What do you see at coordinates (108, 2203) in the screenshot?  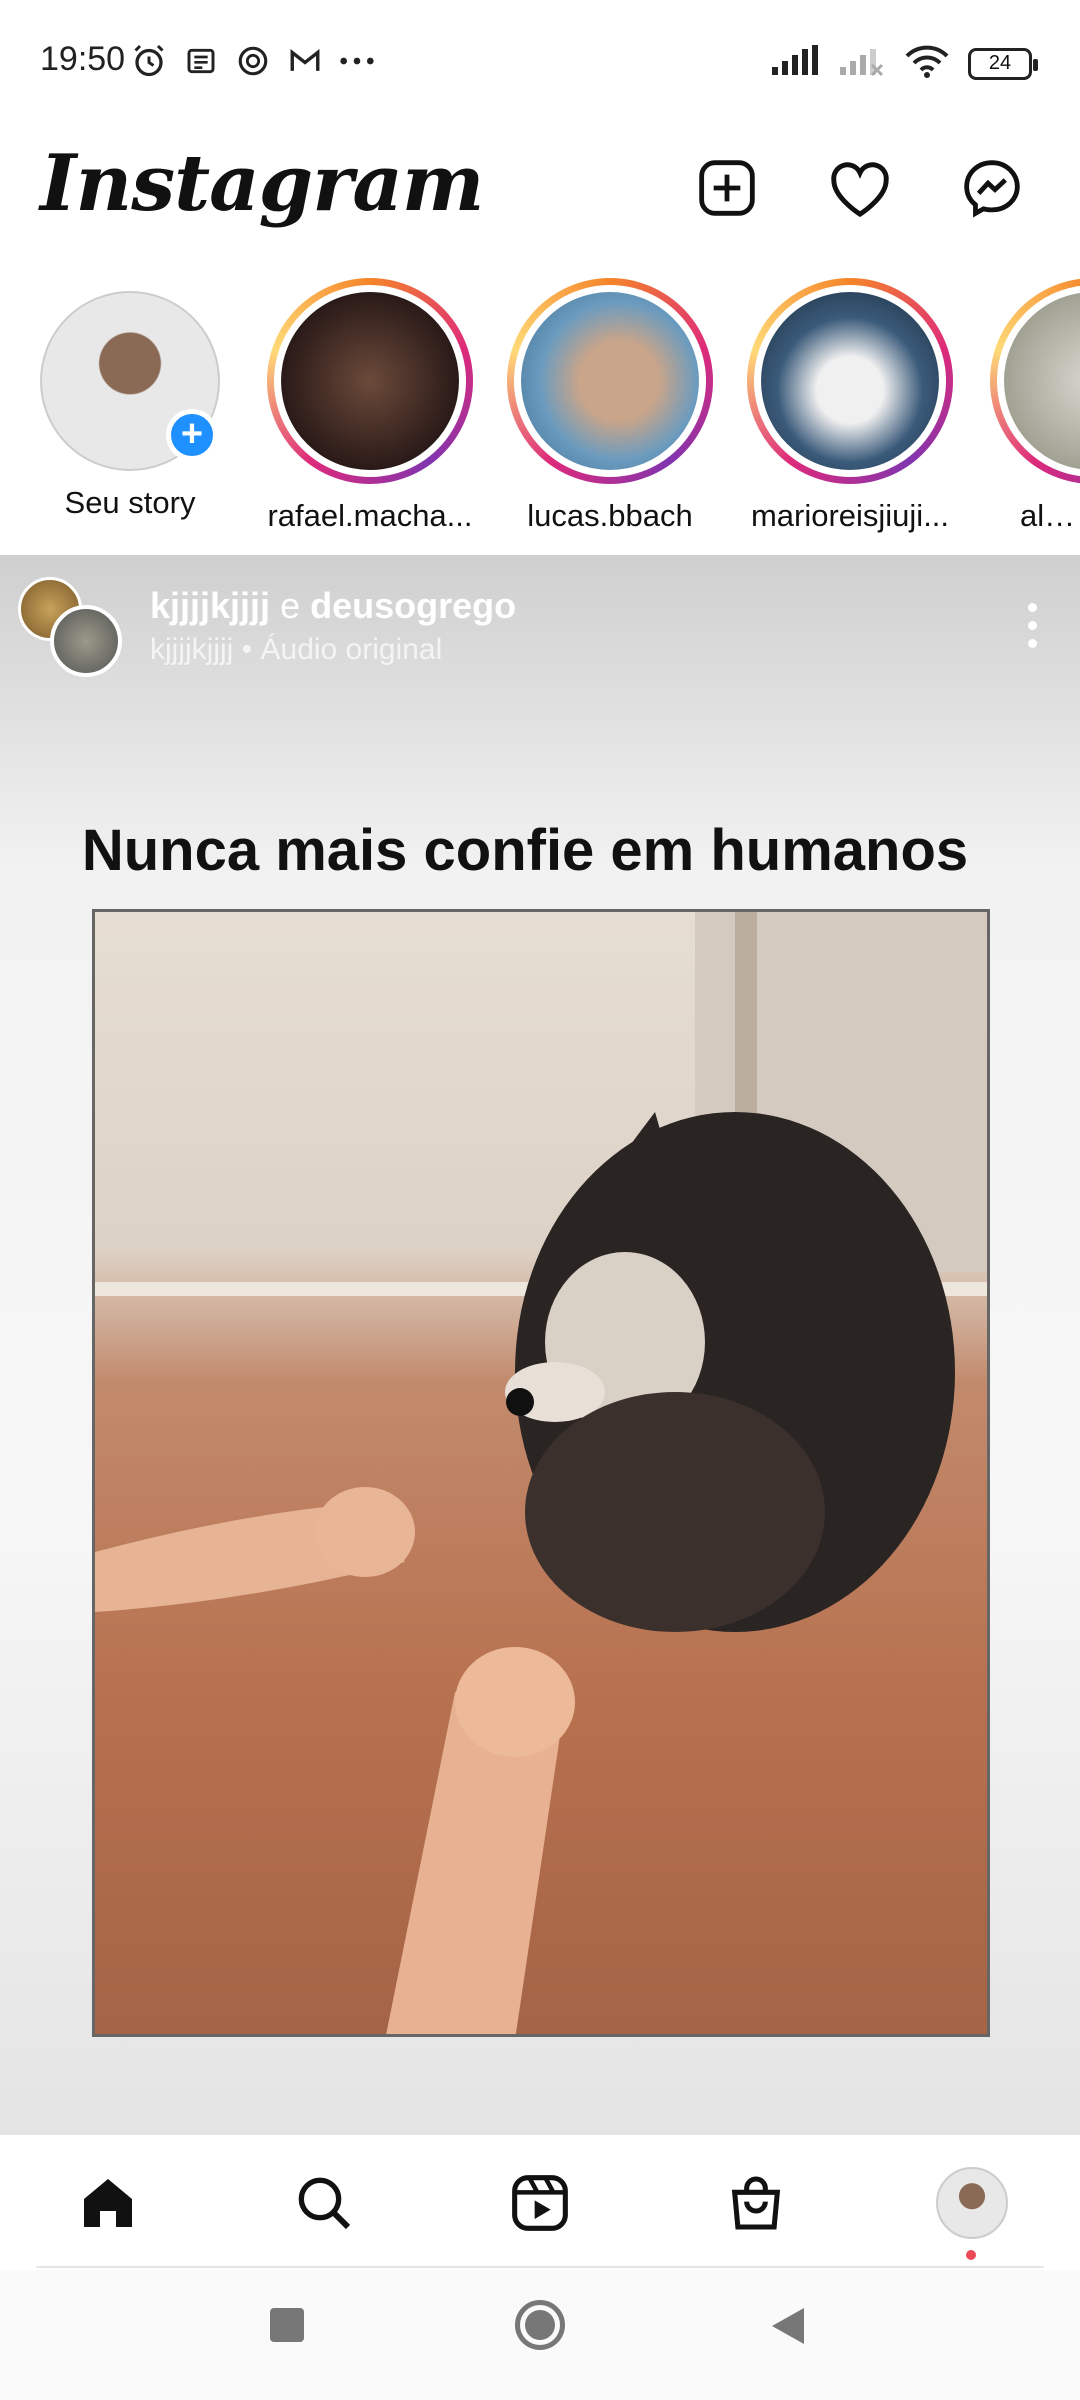 I see `home-icon` at bounding box center [108, 2203].